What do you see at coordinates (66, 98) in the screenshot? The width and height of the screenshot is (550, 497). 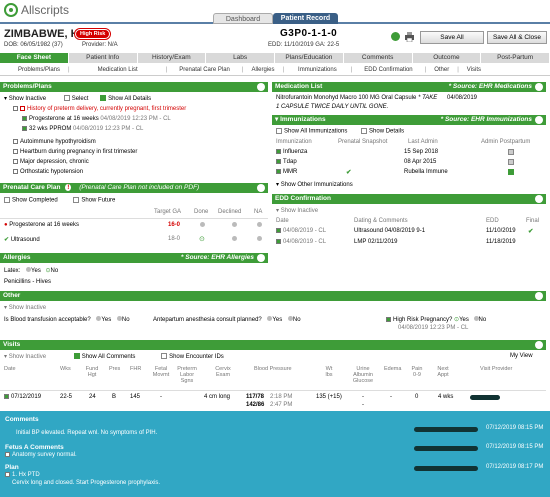 I see `select-checkbox` at bounding box center [66, 98].